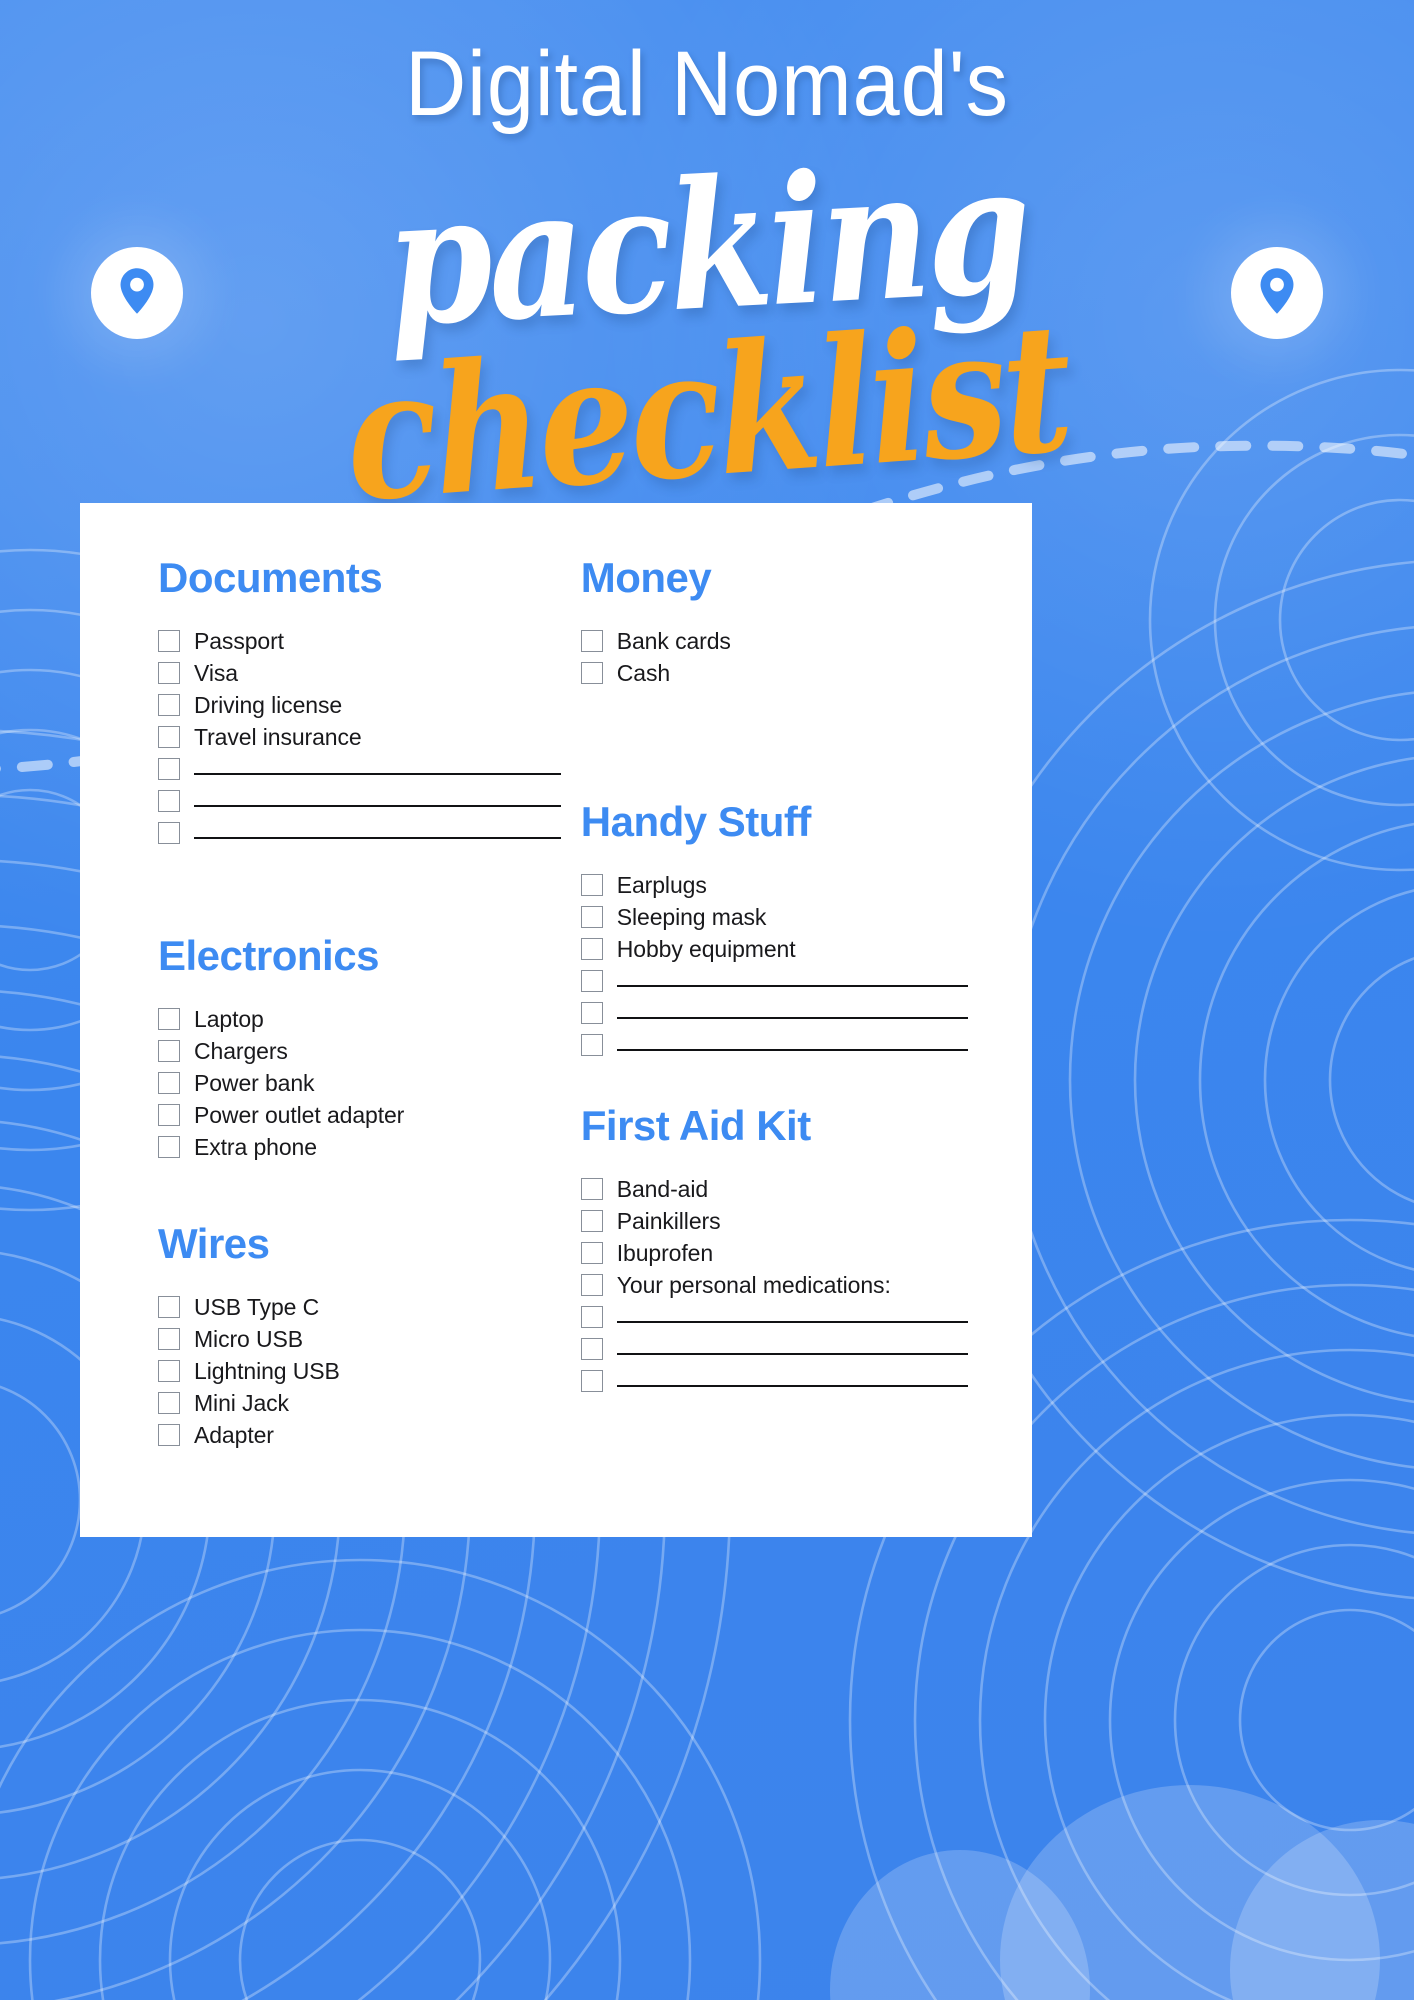  What do you see at coordinates (753, 1284) in the screenshot?
I see `list-item-label: Your personal medications:` at bounding box center [753, 1284].